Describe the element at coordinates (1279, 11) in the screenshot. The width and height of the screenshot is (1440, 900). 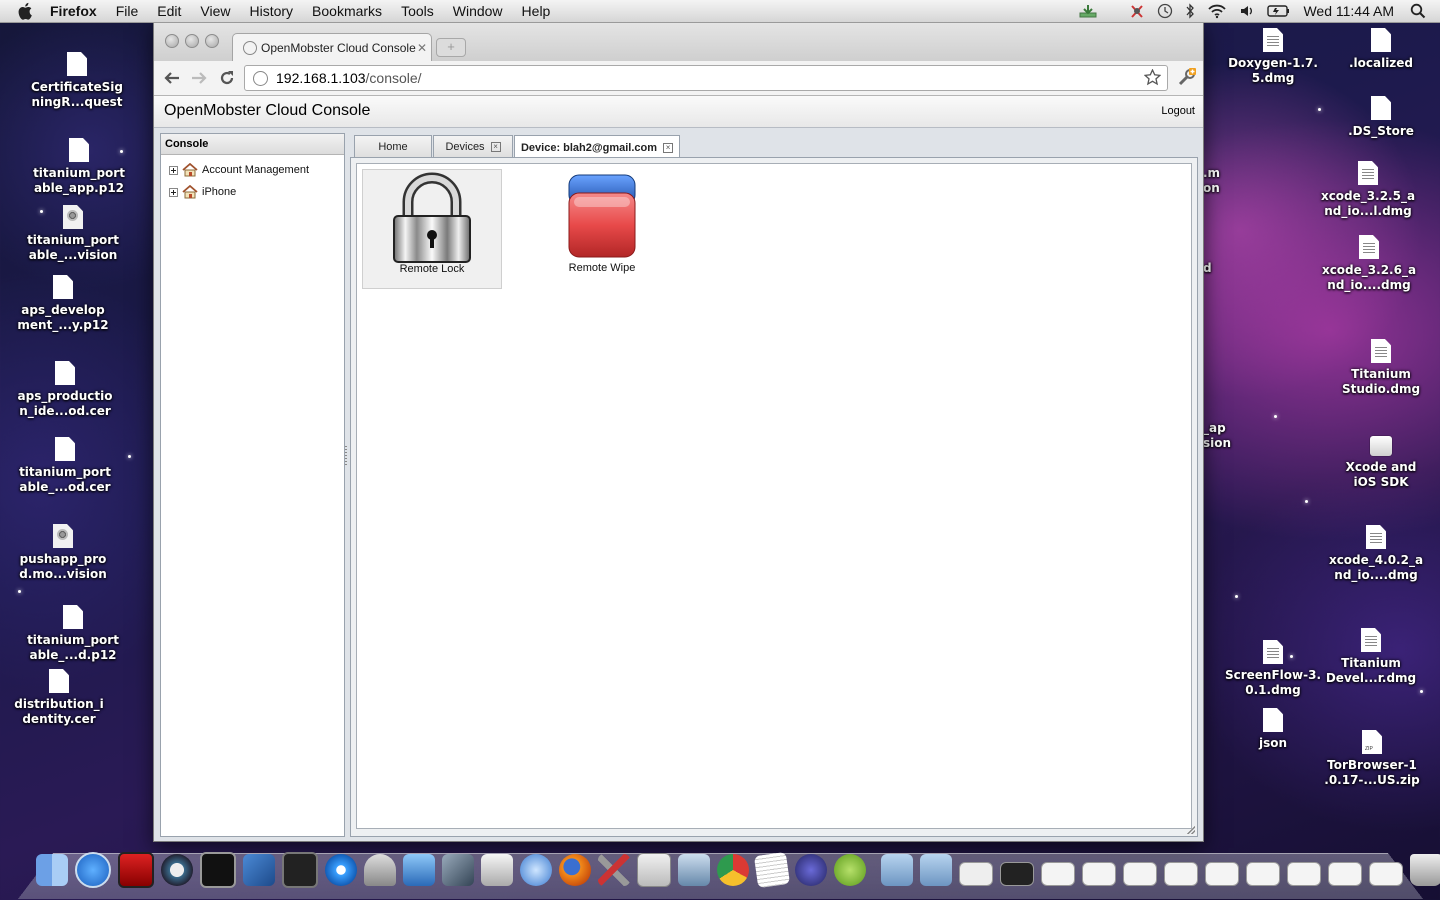
I see `battery-icon` at that location.